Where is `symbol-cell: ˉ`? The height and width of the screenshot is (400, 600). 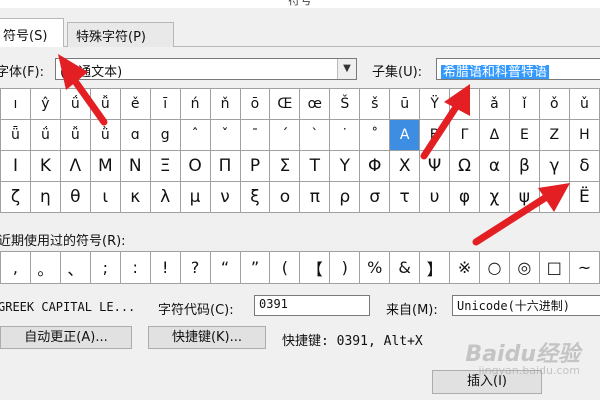
symbol-cell: ˉ is located at coordinates (255, 135).